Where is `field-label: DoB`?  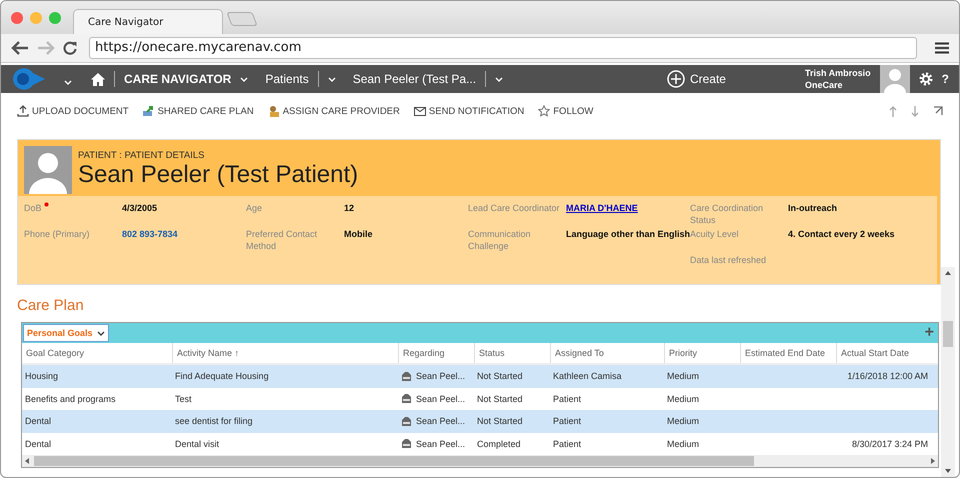 field-label: DoB is located at coordinates (33, 208).